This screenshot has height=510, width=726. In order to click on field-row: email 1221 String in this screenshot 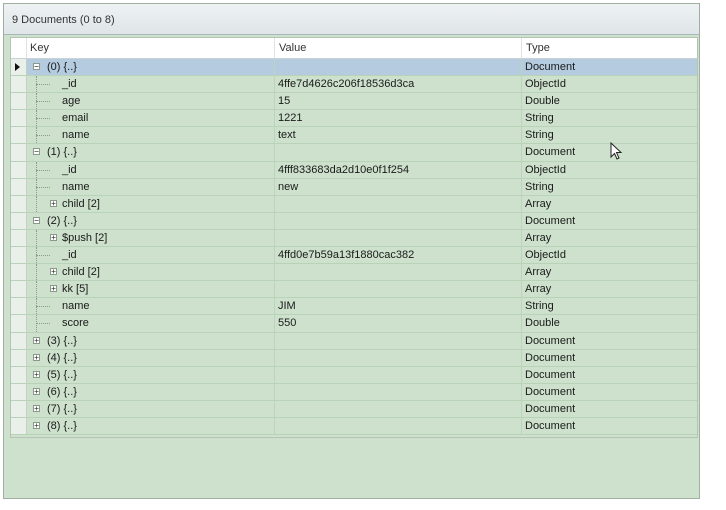, I will do `click(354, 119)`.